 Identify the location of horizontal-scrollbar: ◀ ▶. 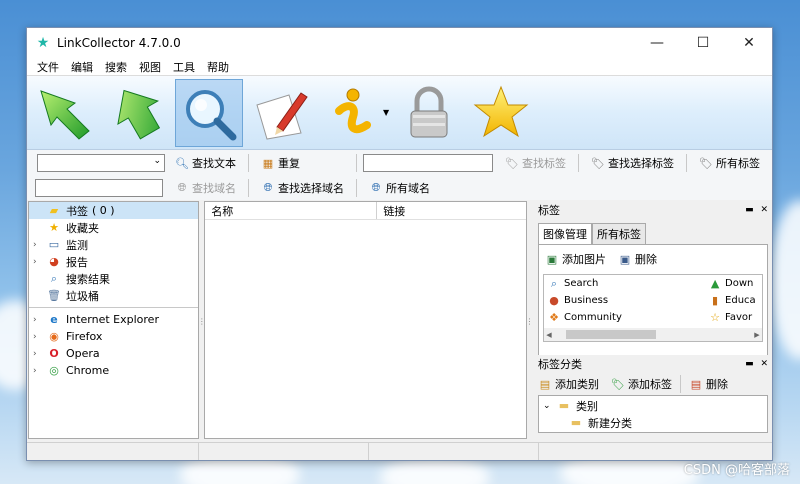
(653, 334).